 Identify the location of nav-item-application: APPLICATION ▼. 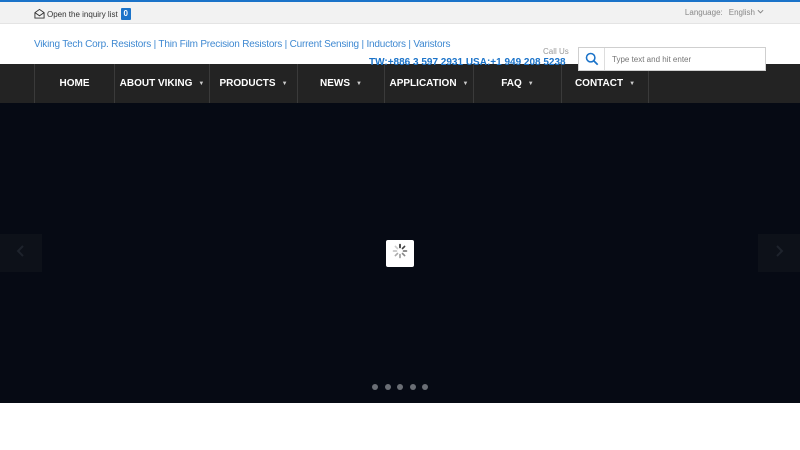
(429, 83).